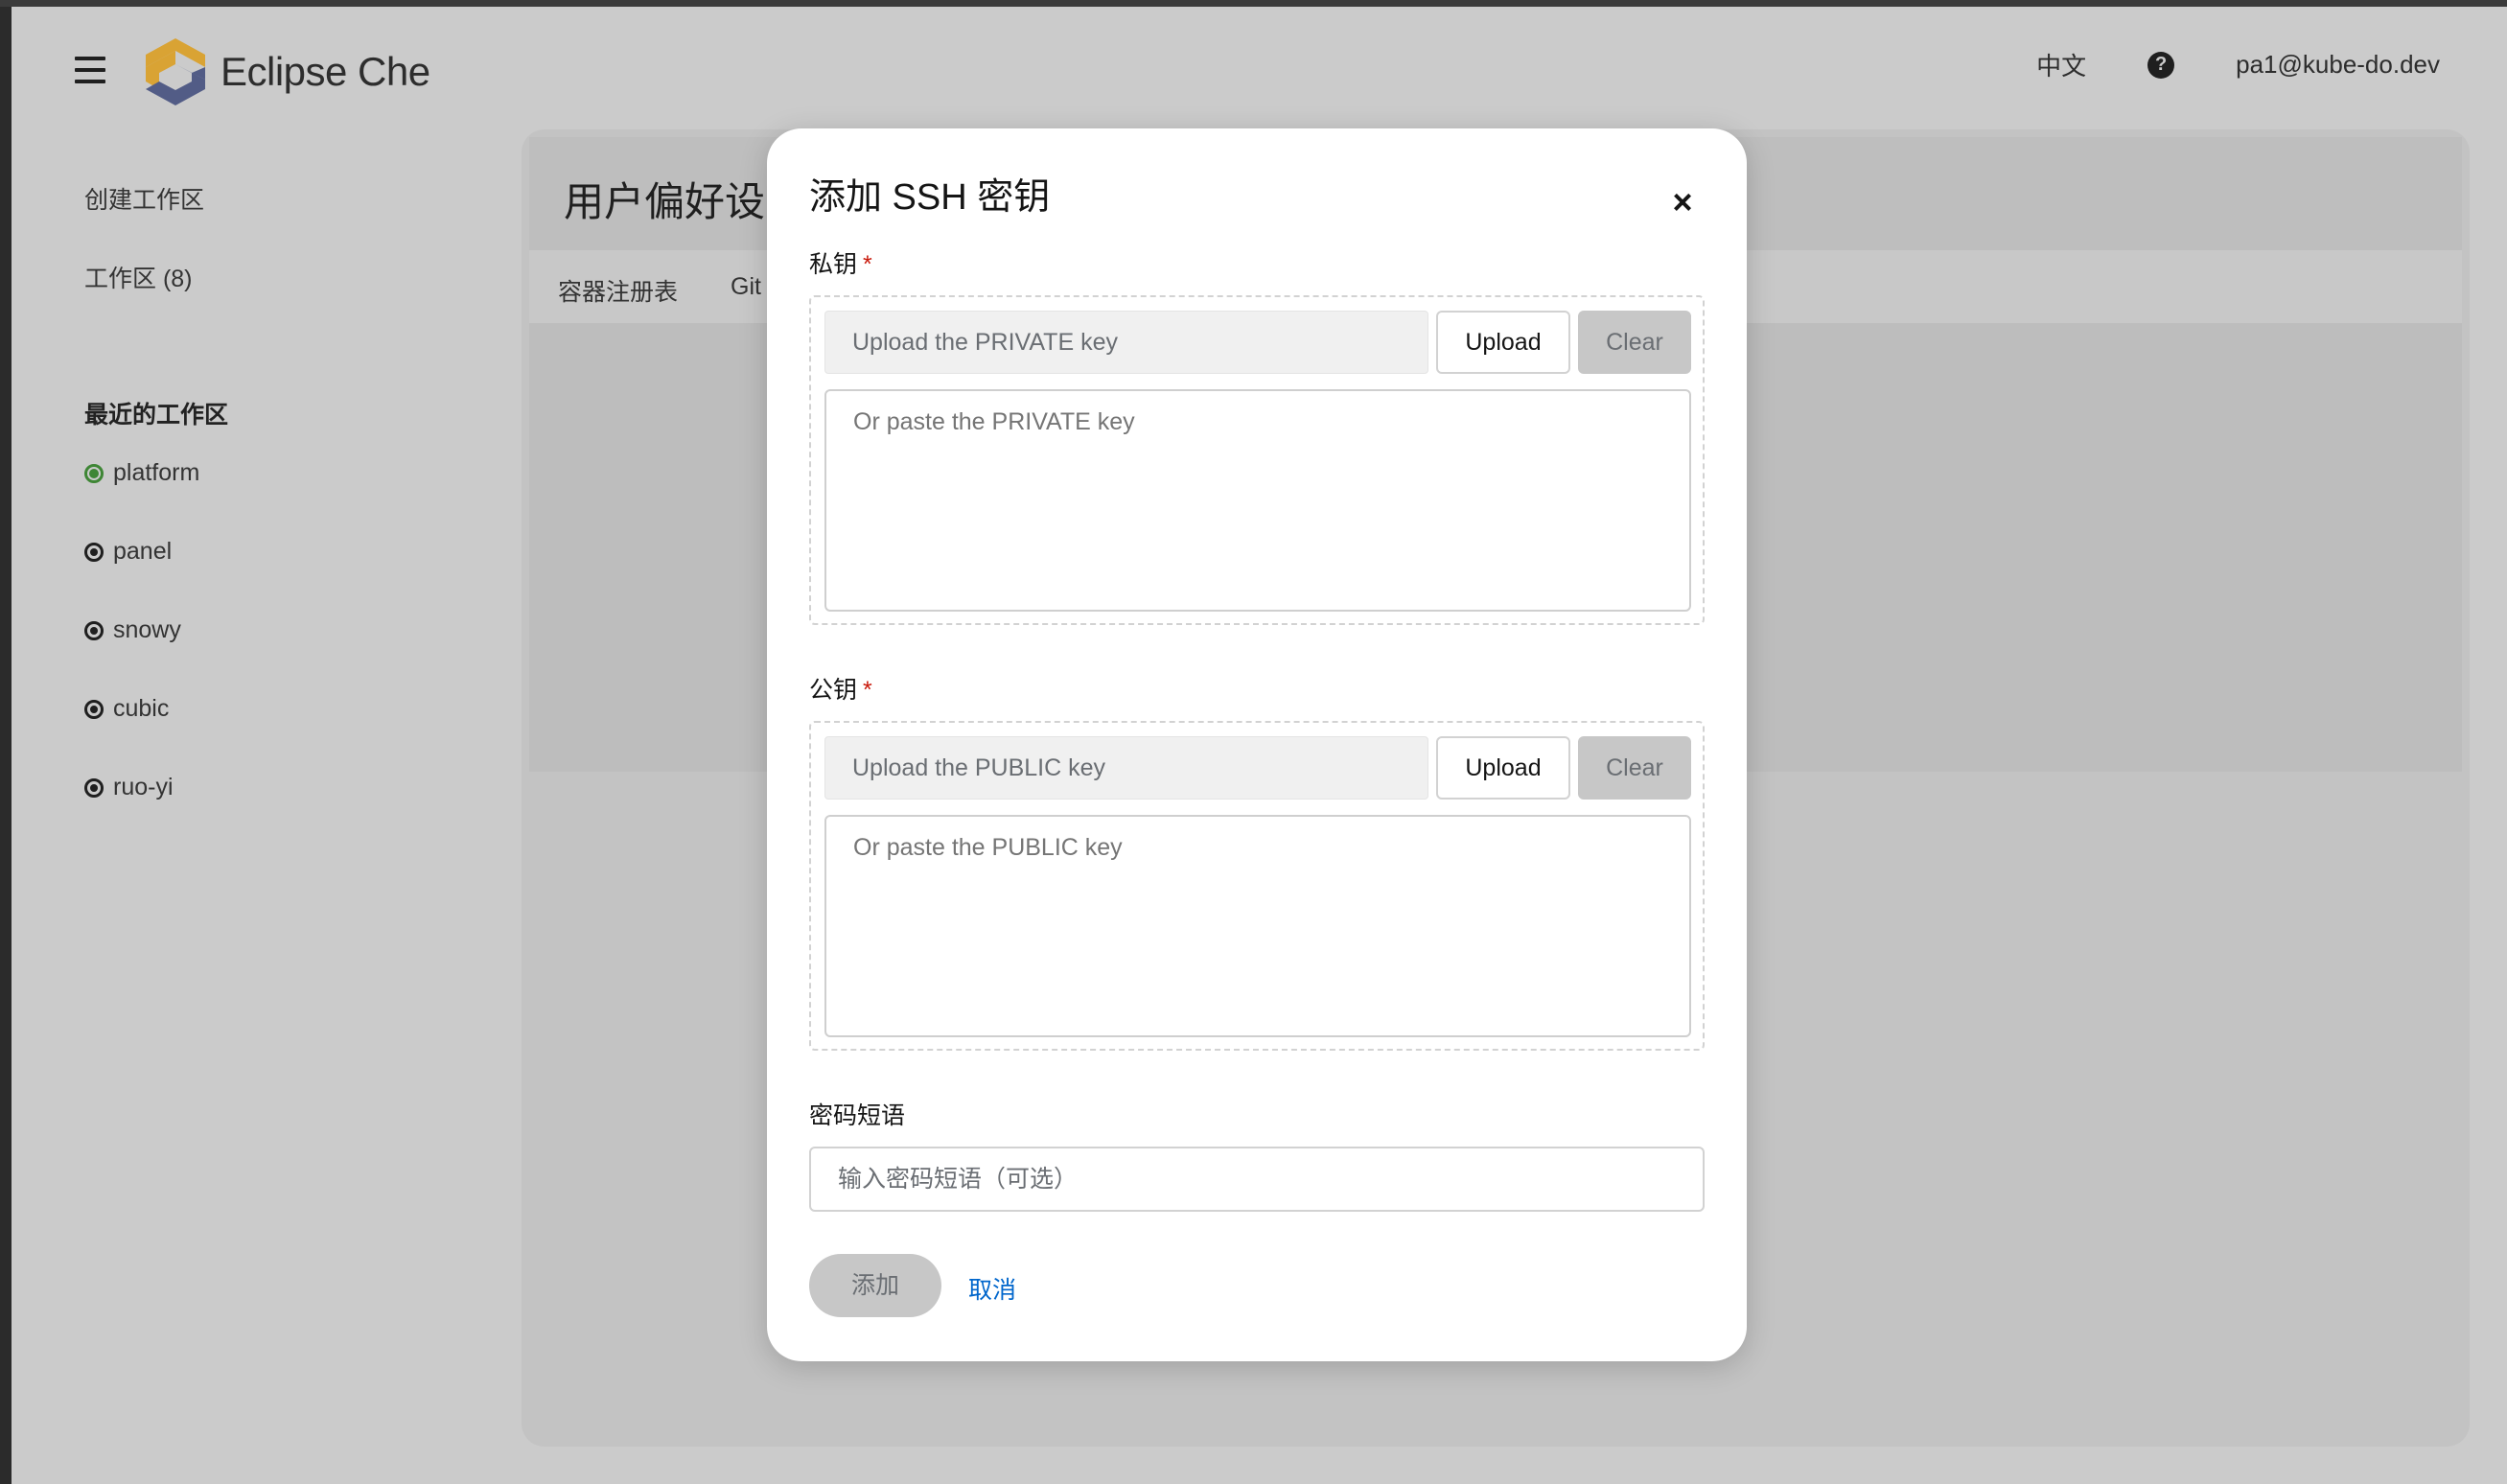 The height and width of the screenshot is (1484, 2507). Describe the element at coordinates (1634, 768) in the screenshot. I see `public-key-clear-button: Clear` at that location.